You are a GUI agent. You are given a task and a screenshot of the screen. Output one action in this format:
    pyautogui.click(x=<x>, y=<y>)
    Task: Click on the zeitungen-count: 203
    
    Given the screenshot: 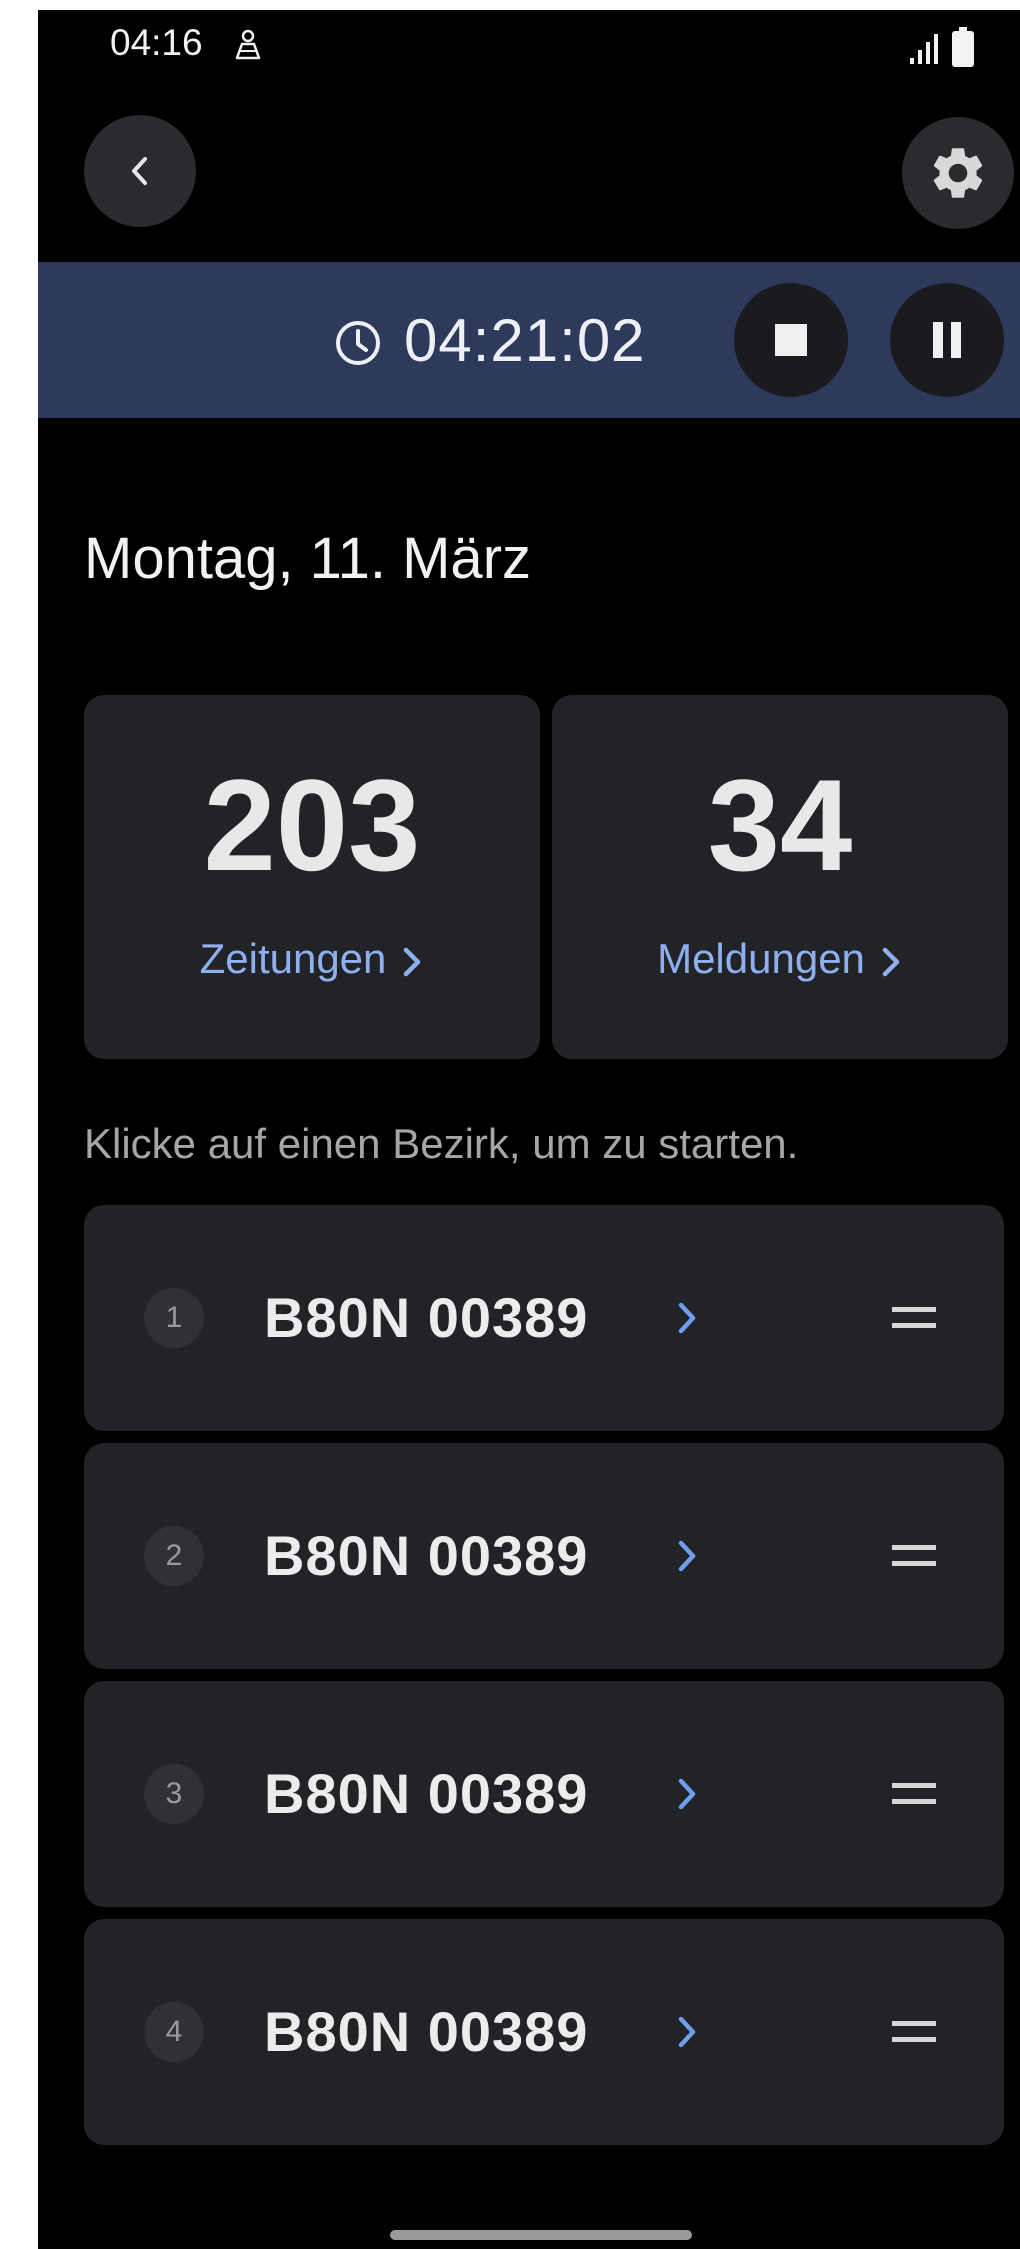 What is the action you would take?
    pyautogui.click(x=312, y=825)
    